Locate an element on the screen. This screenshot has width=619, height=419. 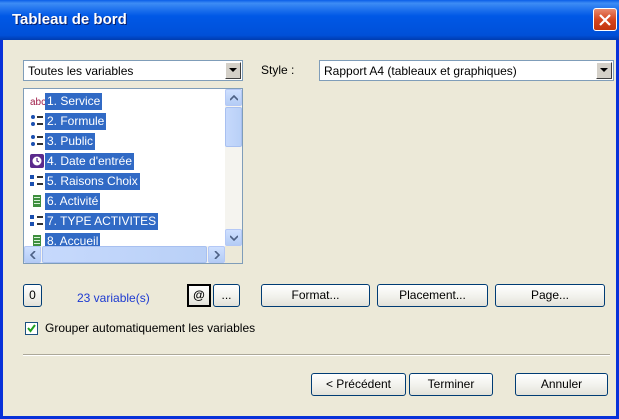
text-abc-icon: abc is located at coordinates (38, 101).